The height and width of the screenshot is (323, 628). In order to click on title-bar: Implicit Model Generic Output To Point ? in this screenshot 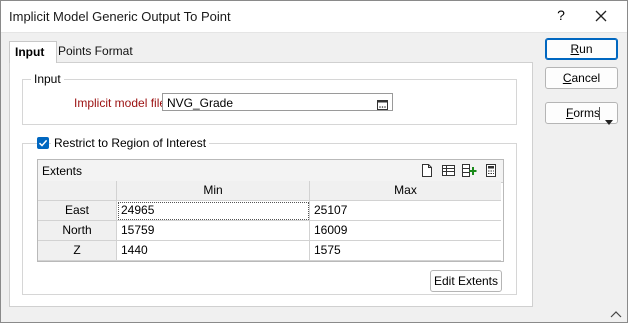, I will do `click(314, 17)`.